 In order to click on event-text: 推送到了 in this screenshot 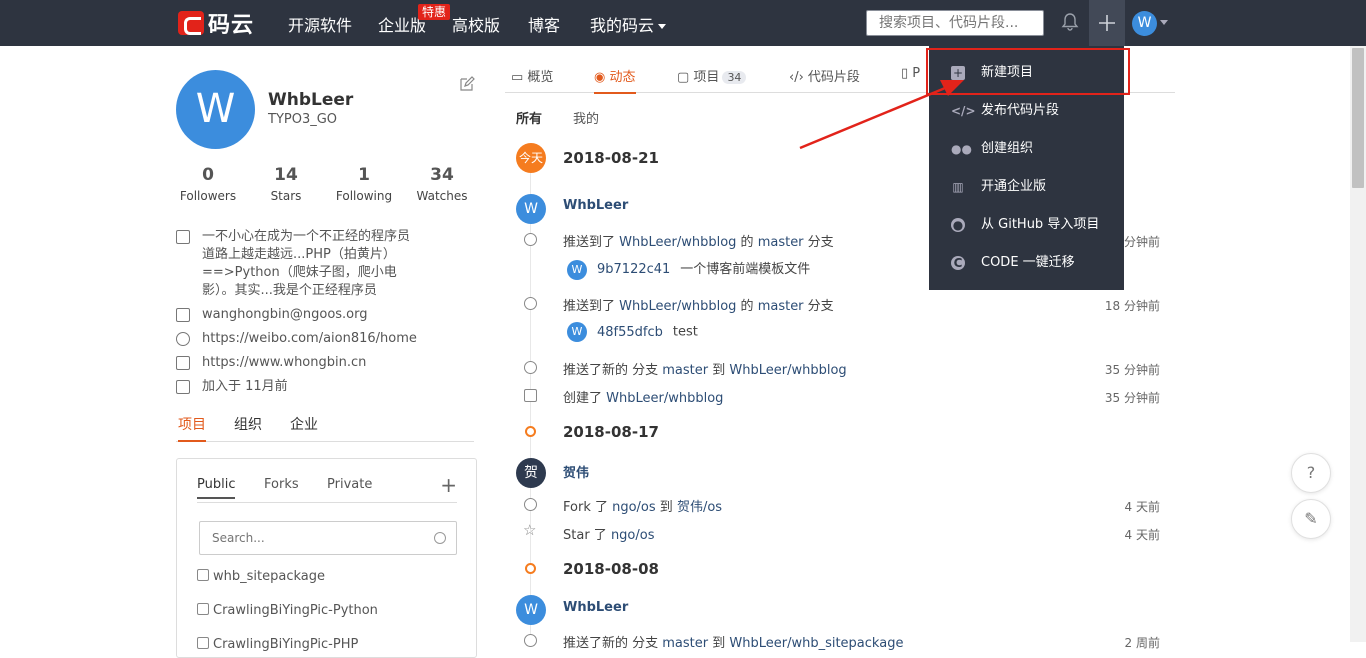, I will do `click(591, 242)`.